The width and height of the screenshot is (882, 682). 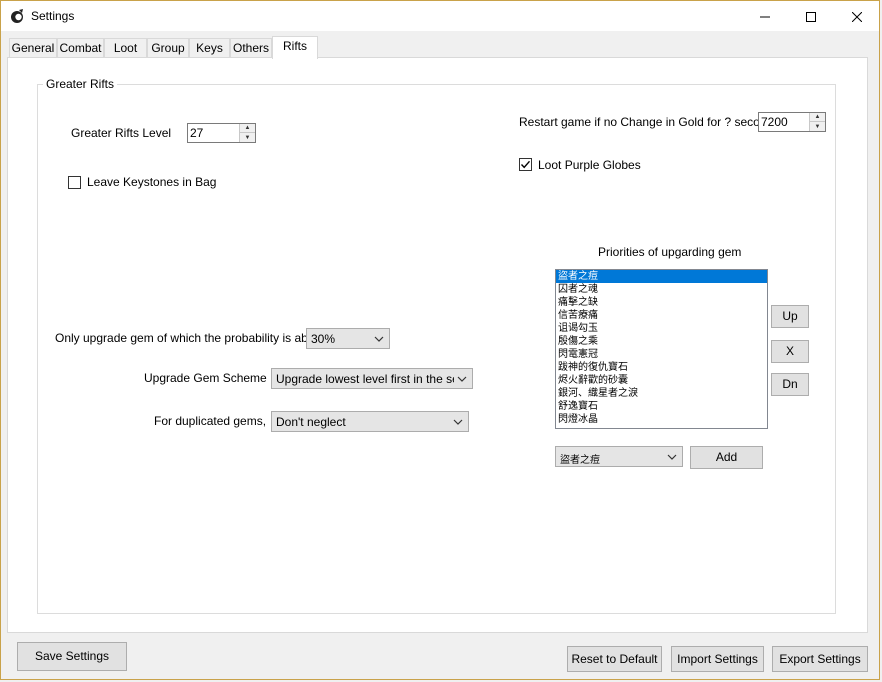 What do you see at coordinates (661, 393) in the screenshot?
I see `list-item: 銀河、織星者之淚` at bounding box center [661, 393].